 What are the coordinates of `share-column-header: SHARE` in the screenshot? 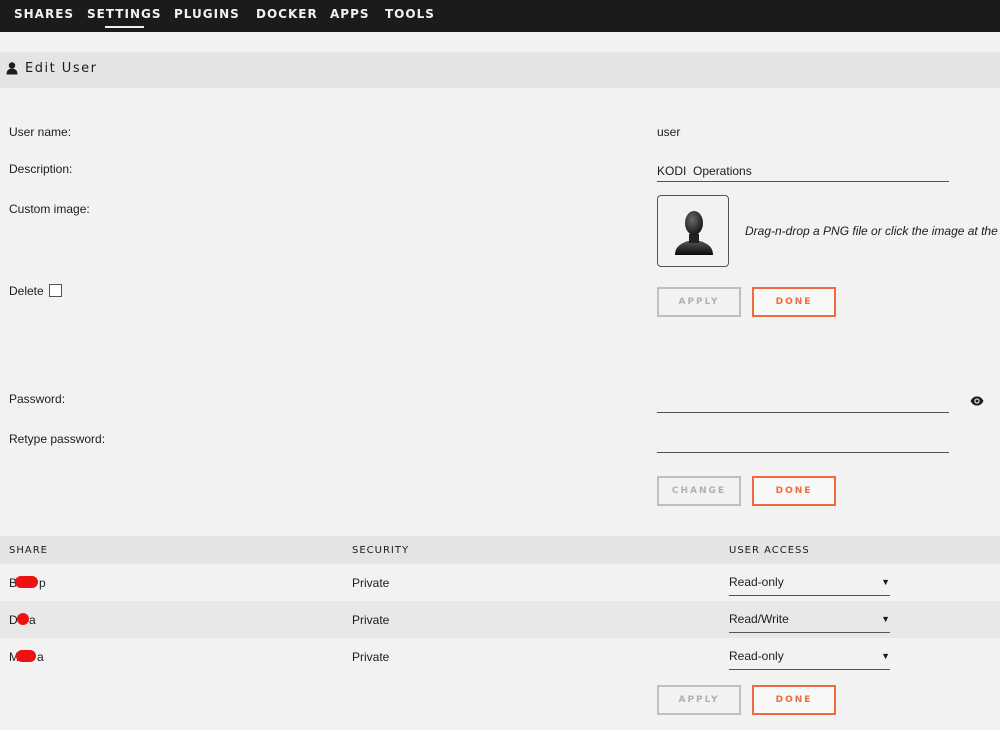 It's located at (28, 550).